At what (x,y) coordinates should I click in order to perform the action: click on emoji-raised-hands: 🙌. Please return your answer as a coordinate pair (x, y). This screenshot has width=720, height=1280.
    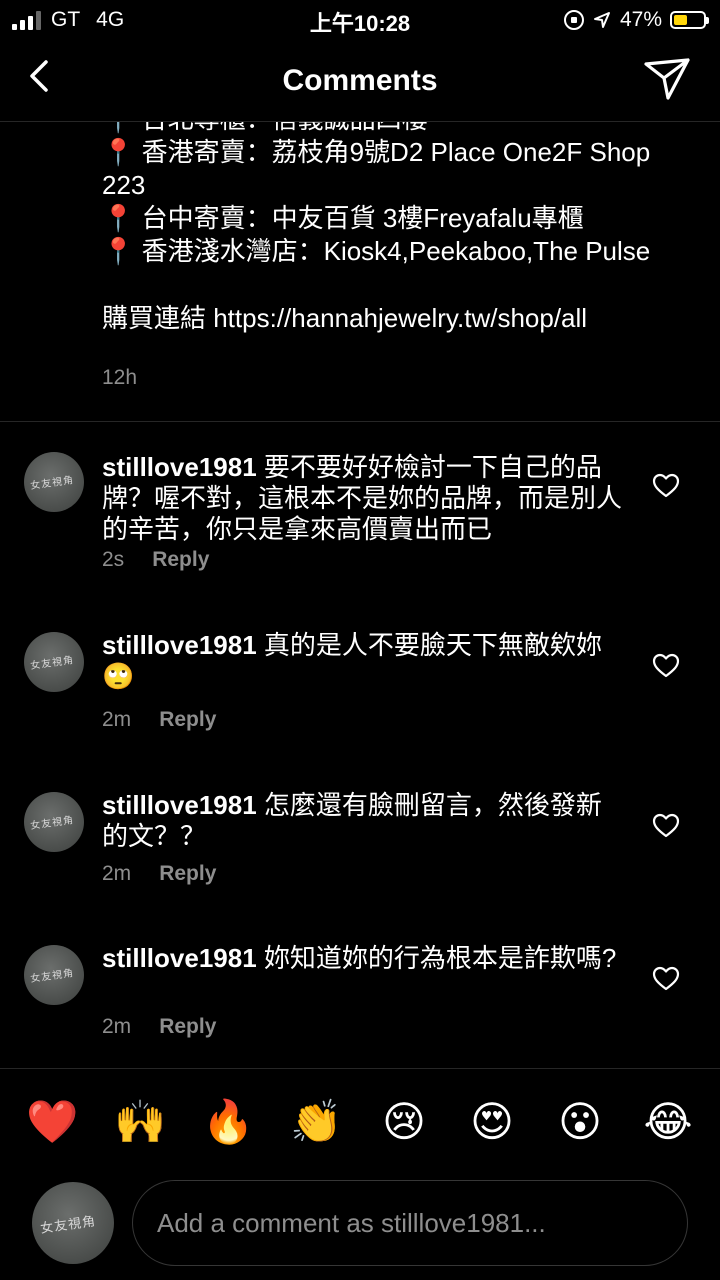
    Looking at the image, I should click on (140, 1122).